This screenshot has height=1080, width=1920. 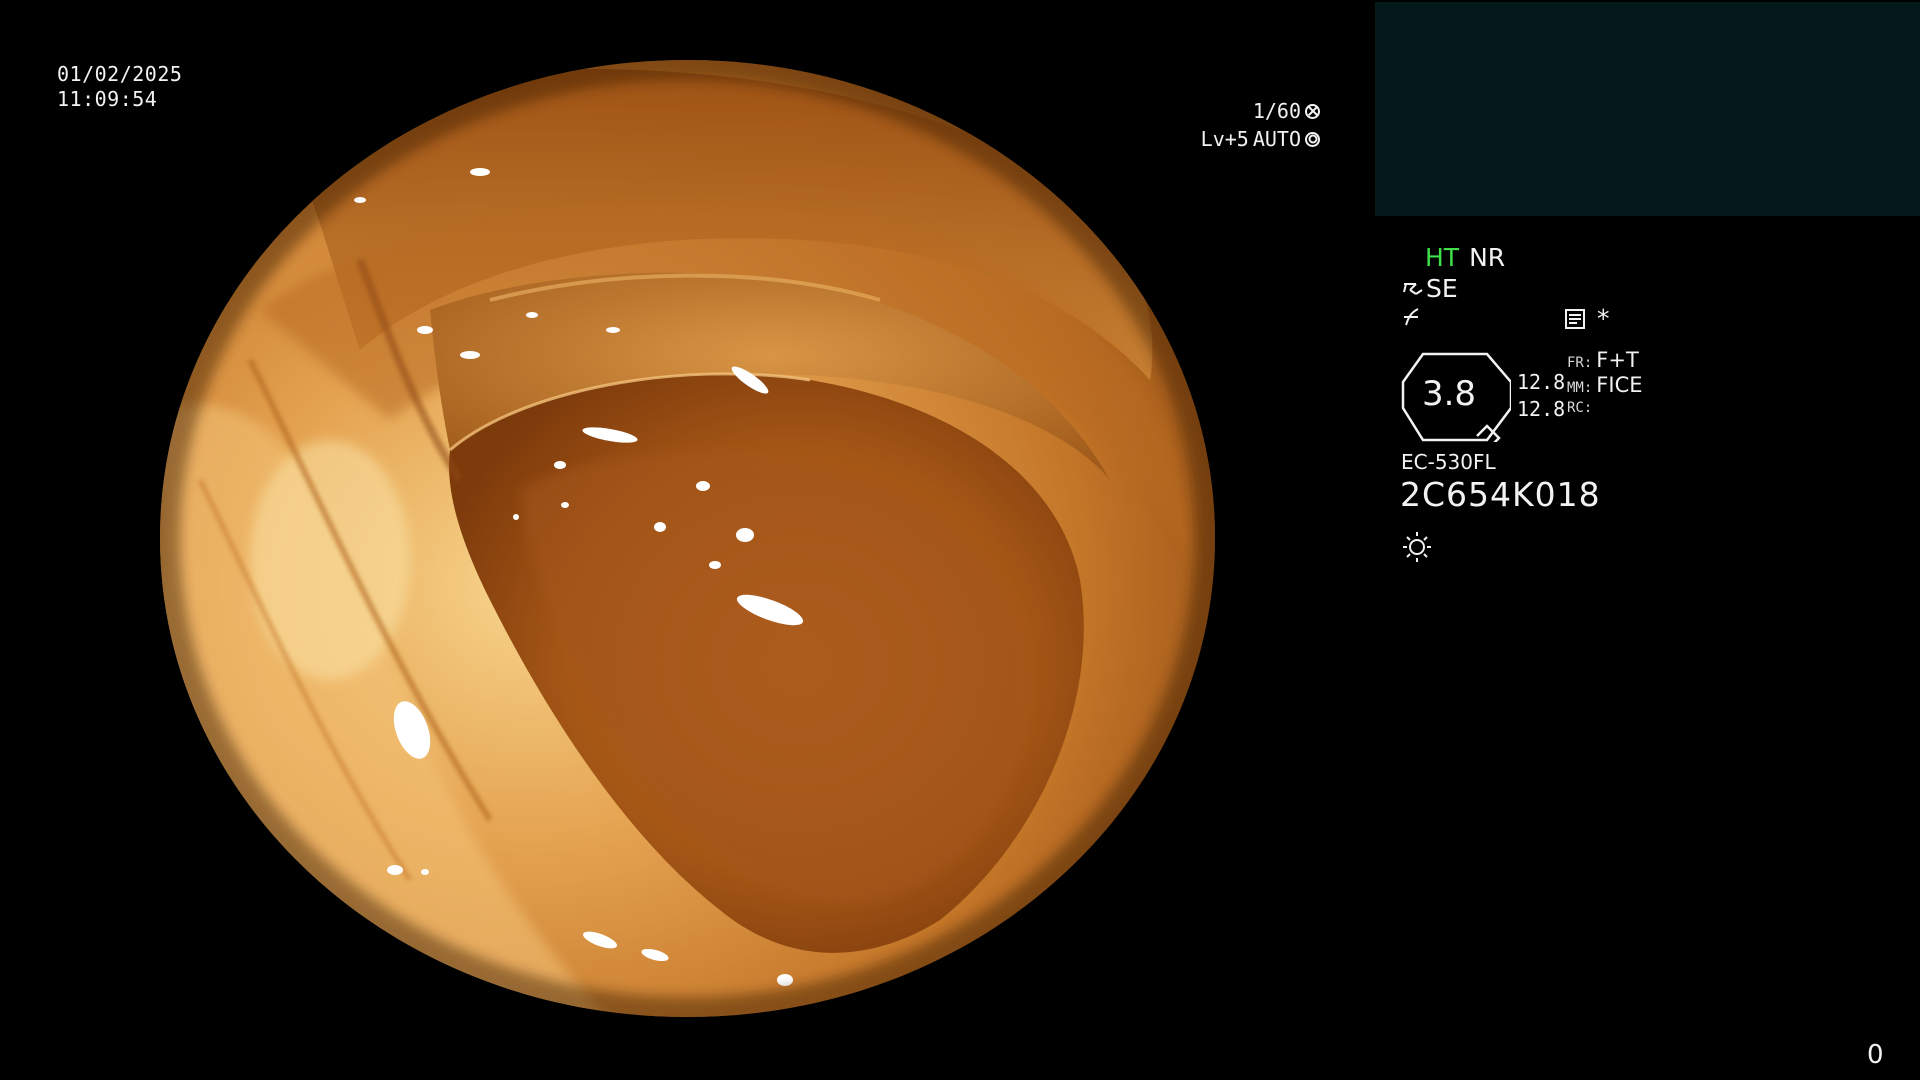 I want to click on memo-icon, so click(x=1575, y=319).